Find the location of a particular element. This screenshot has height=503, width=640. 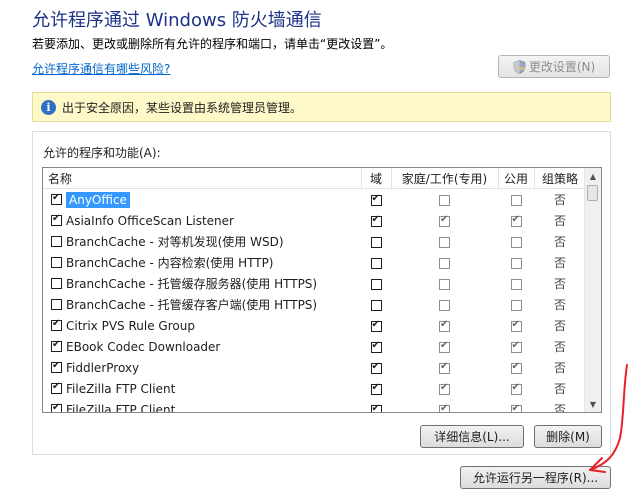

list-vertical-scrollbar: ▲ ▼ is located at coordinates (592, 290).